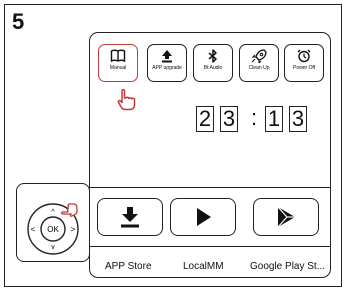 Image resolution: width=346 pixels, height=291 pixels. Describe the element at coordinates (118, 68) in the screenshot. I see `manual-label: Manual` at that location.